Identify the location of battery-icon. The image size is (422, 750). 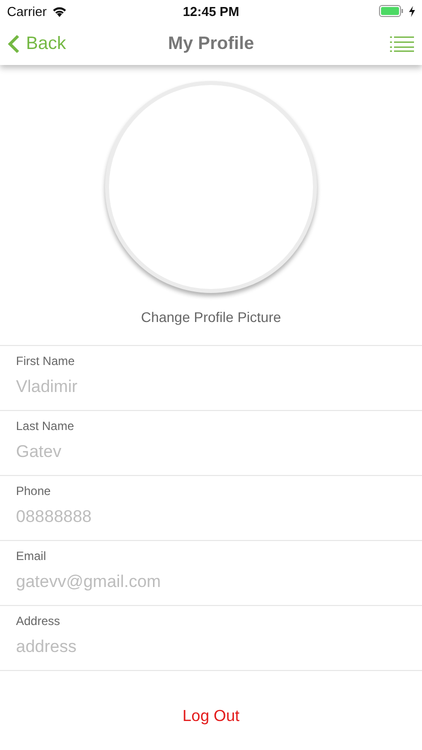
(391, 11).